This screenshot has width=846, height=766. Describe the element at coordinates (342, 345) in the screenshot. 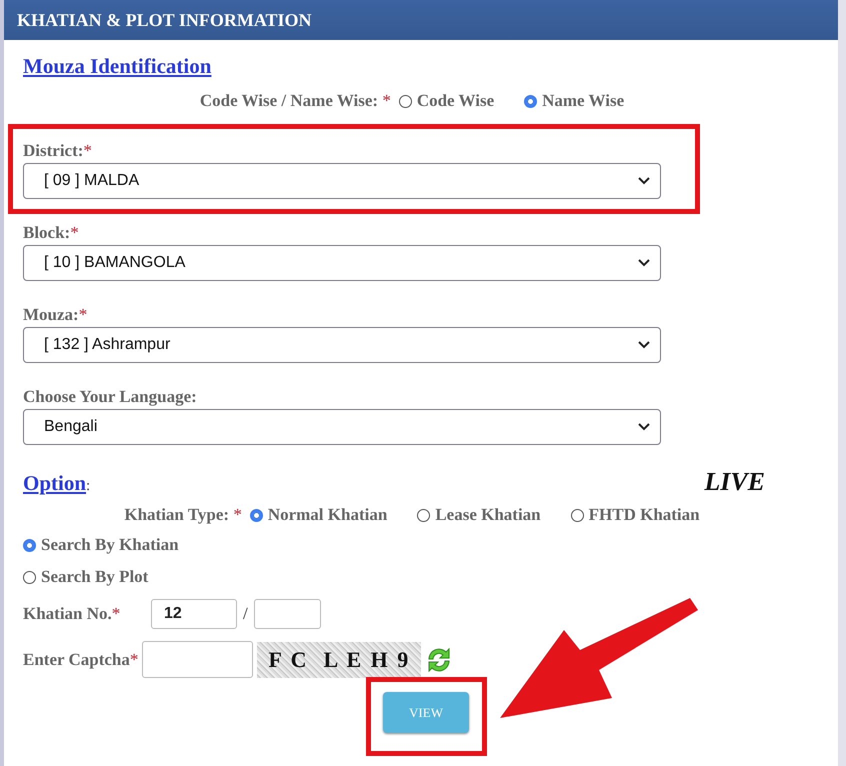

I see `dropdown: [ 132 ] Ashrampur` at that location.